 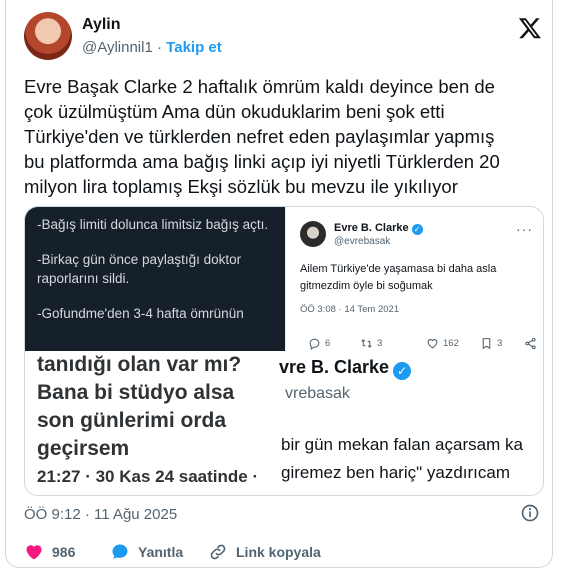 I want to click on embed-share, so click(x=530, y=343).